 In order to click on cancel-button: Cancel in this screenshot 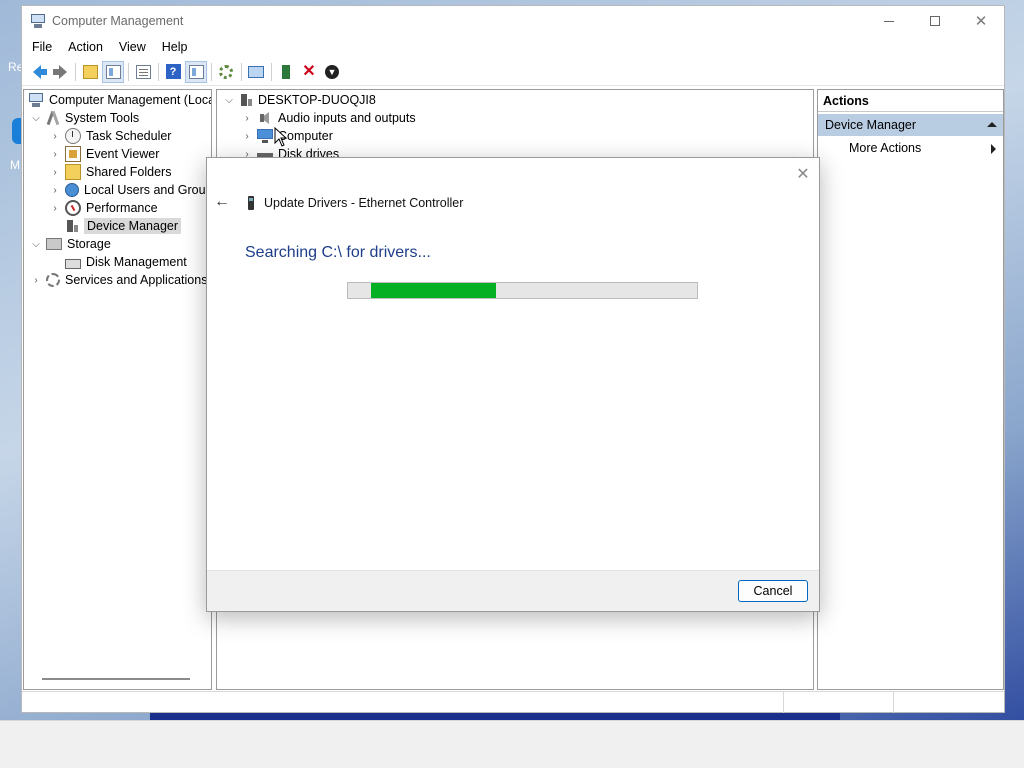, I will do `click(773, 591)`.